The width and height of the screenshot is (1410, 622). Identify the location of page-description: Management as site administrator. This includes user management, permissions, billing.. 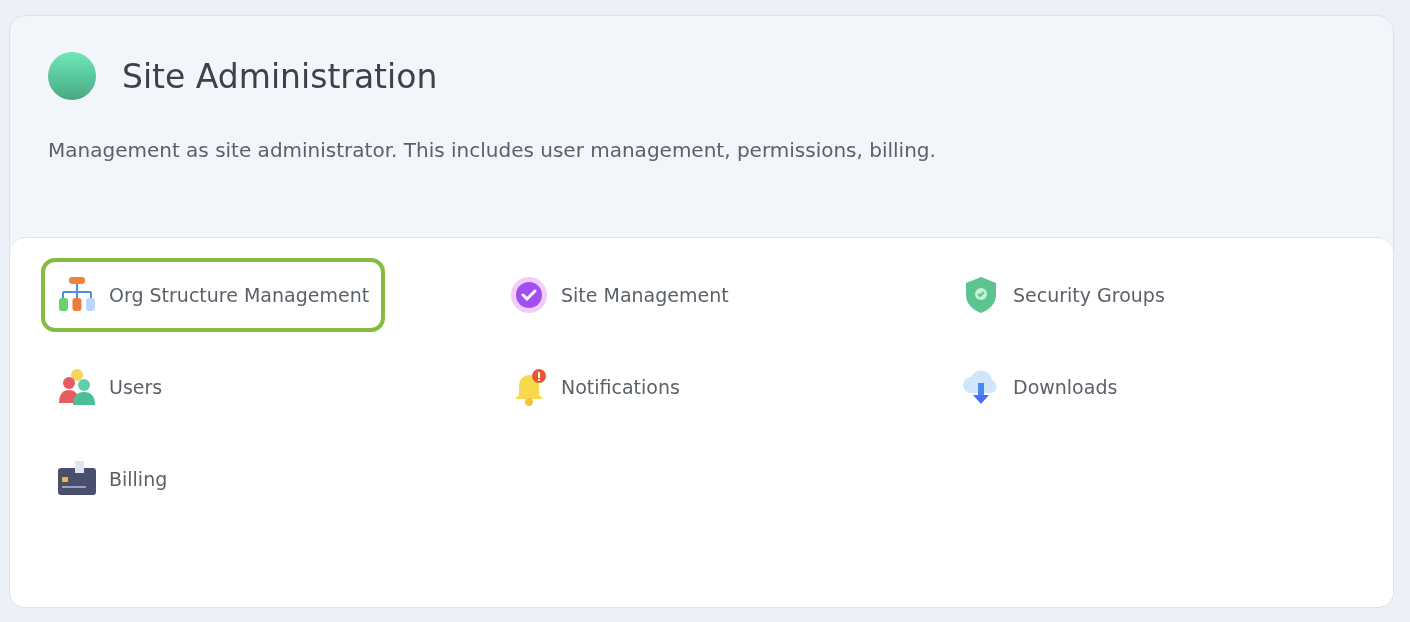
(492, 150).